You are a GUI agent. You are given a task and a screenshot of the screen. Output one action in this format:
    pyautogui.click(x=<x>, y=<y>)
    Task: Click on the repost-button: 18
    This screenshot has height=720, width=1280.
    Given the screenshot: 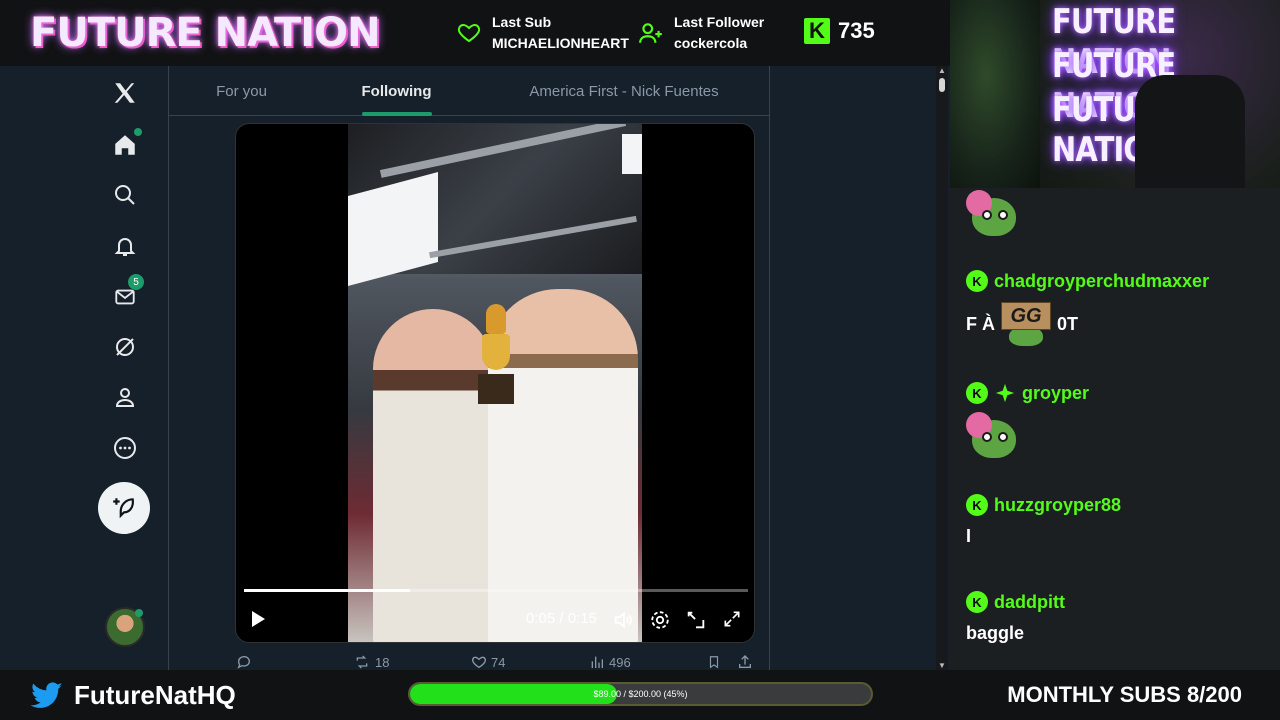 What is the action you would take?
    pyautogui.click(x=371, y=662)
    